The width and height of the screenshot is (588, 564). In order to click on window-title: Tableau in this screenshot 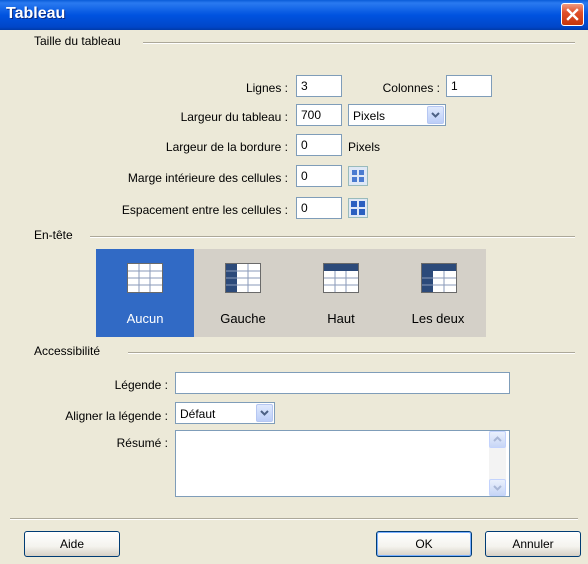, I will do `click(36, 13)`.